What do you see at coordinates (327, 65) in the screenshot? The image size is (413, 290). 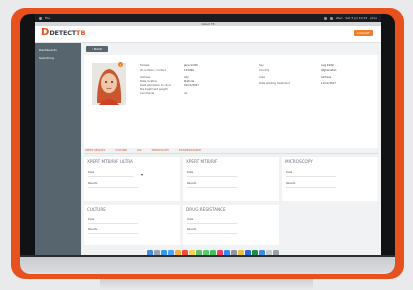 I see `field-value: Aug 1990` at bounding box center [327, 65].